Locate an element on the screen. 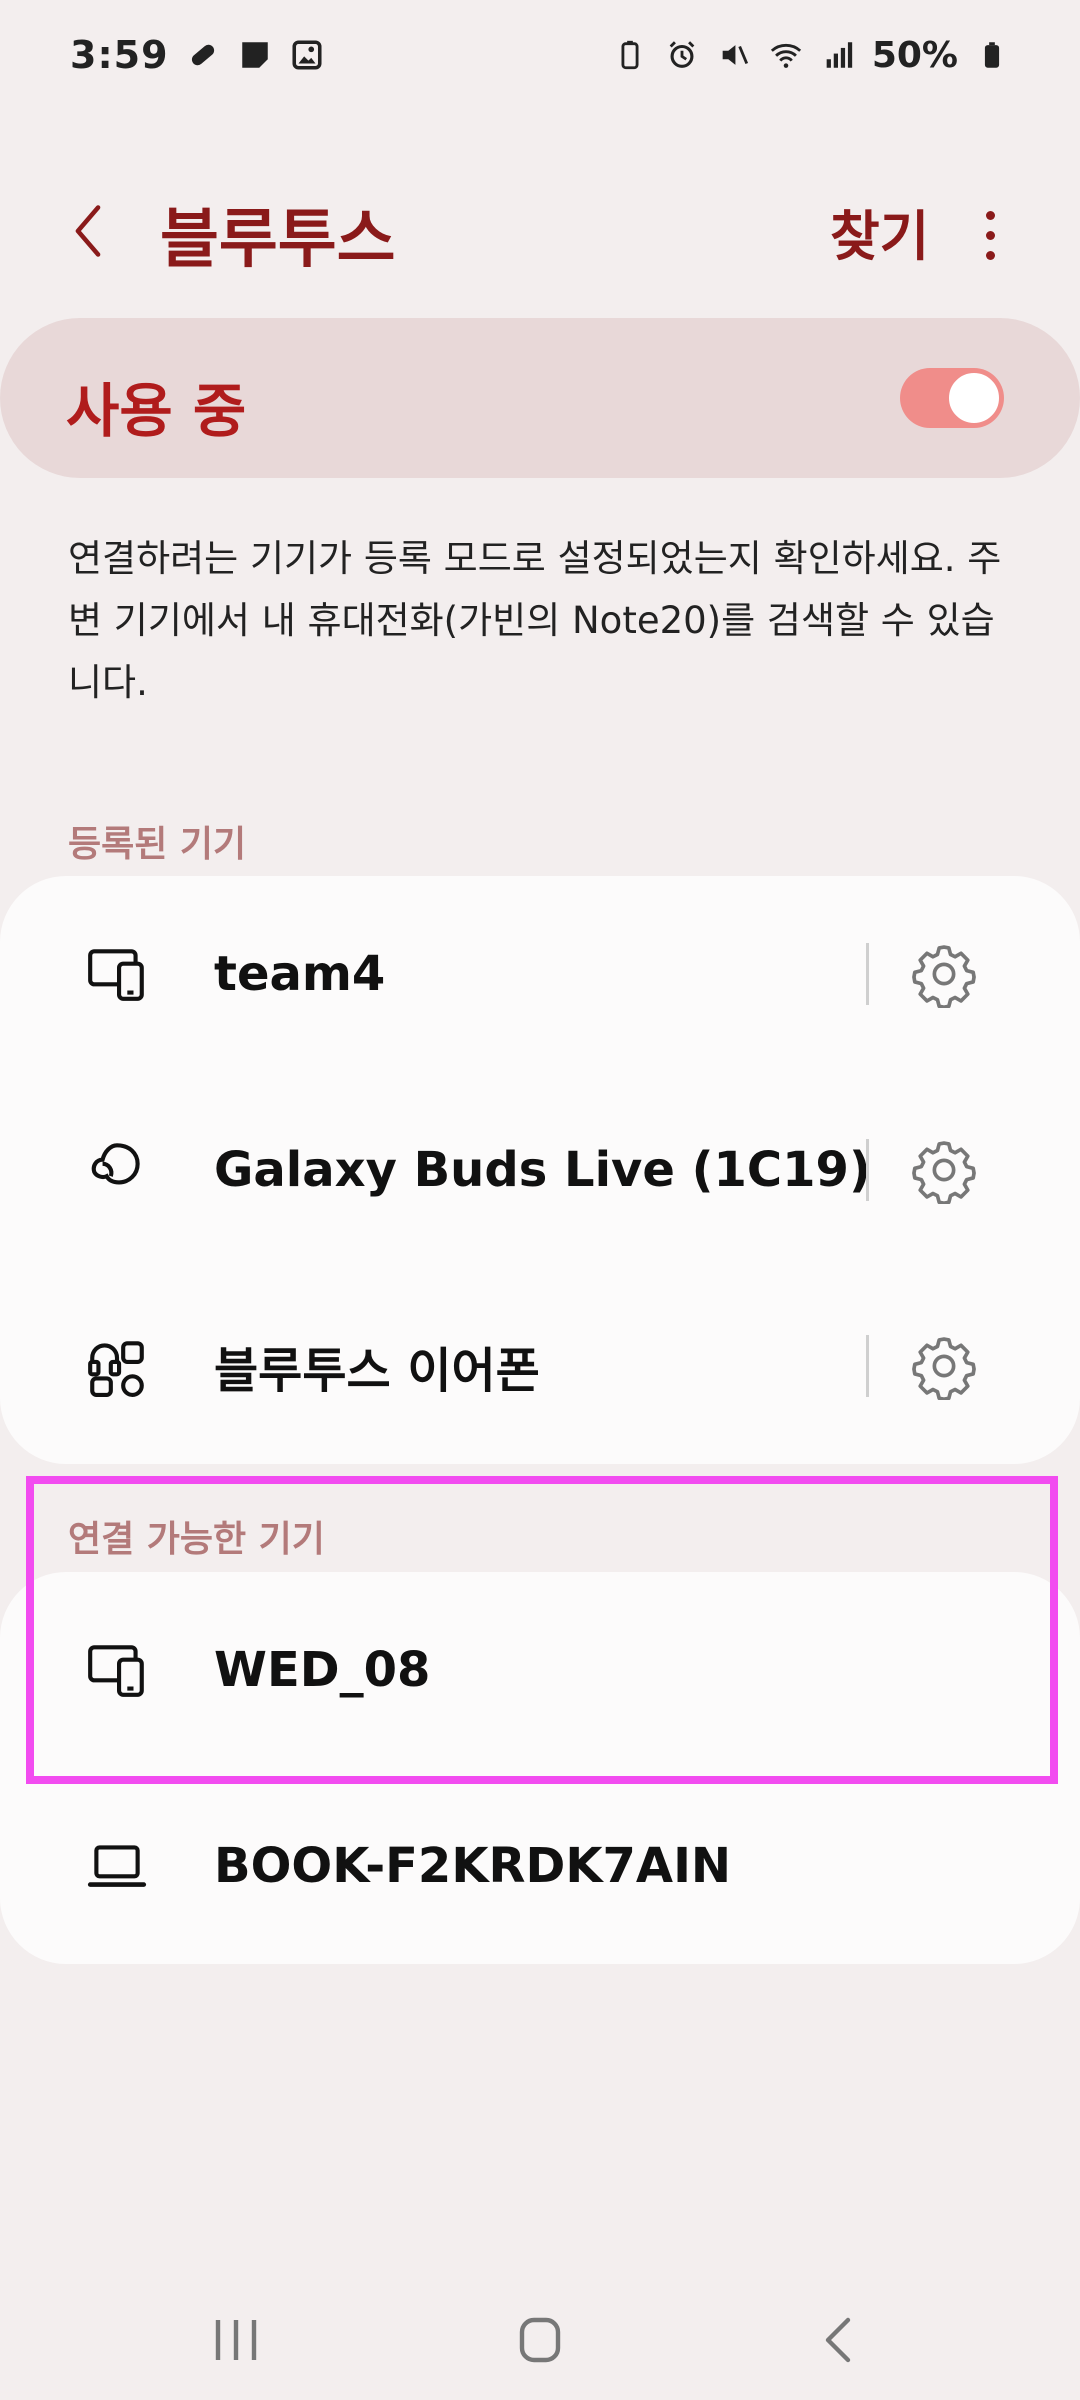  status-time: 3:59 is located at coordinates (119, 55).